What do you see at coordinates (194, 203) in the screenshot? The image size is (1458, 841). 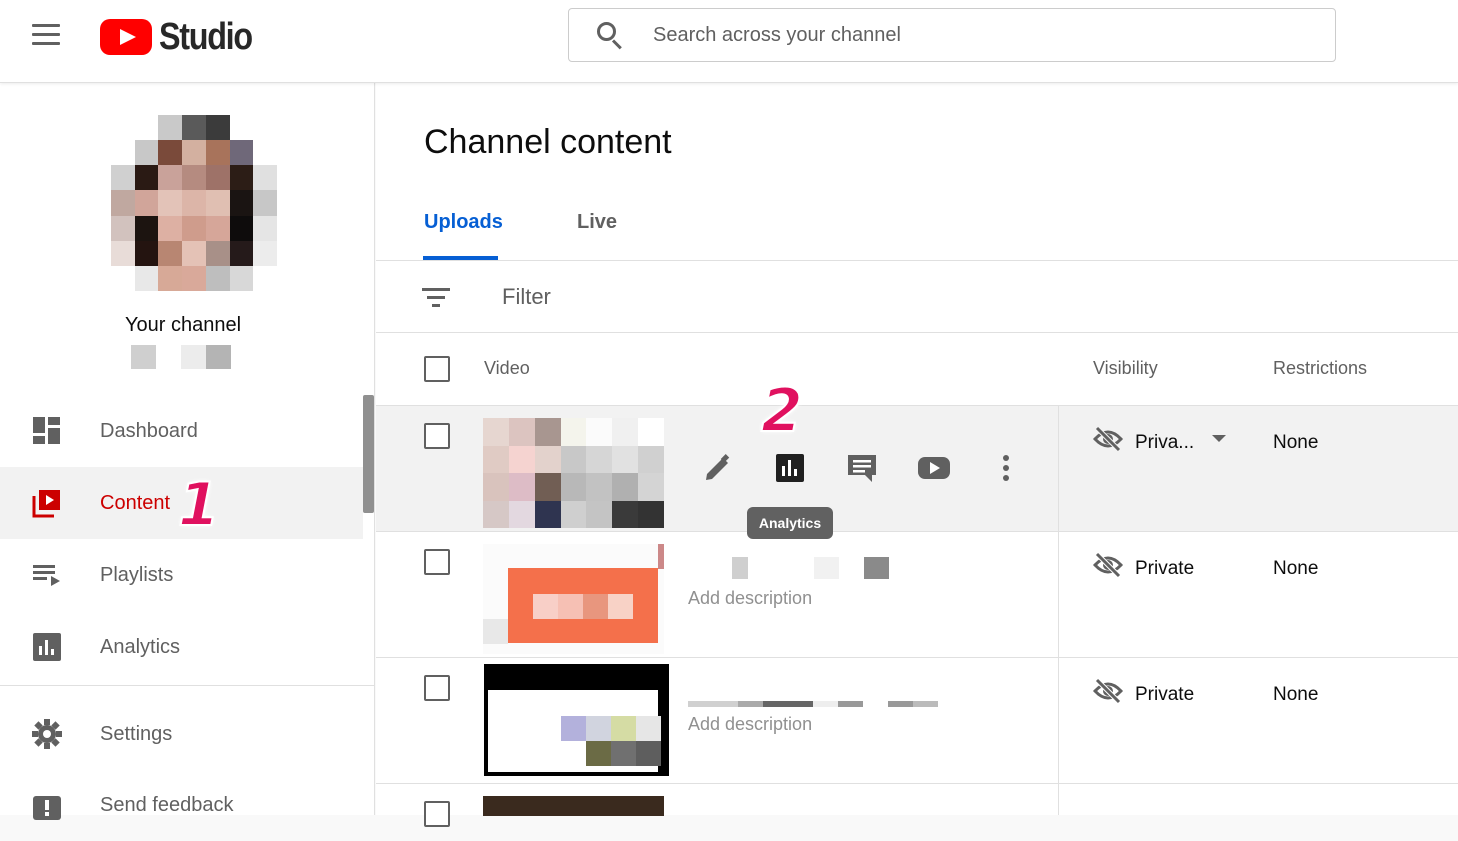 I see `avatar` at bounding box center [194, 203].